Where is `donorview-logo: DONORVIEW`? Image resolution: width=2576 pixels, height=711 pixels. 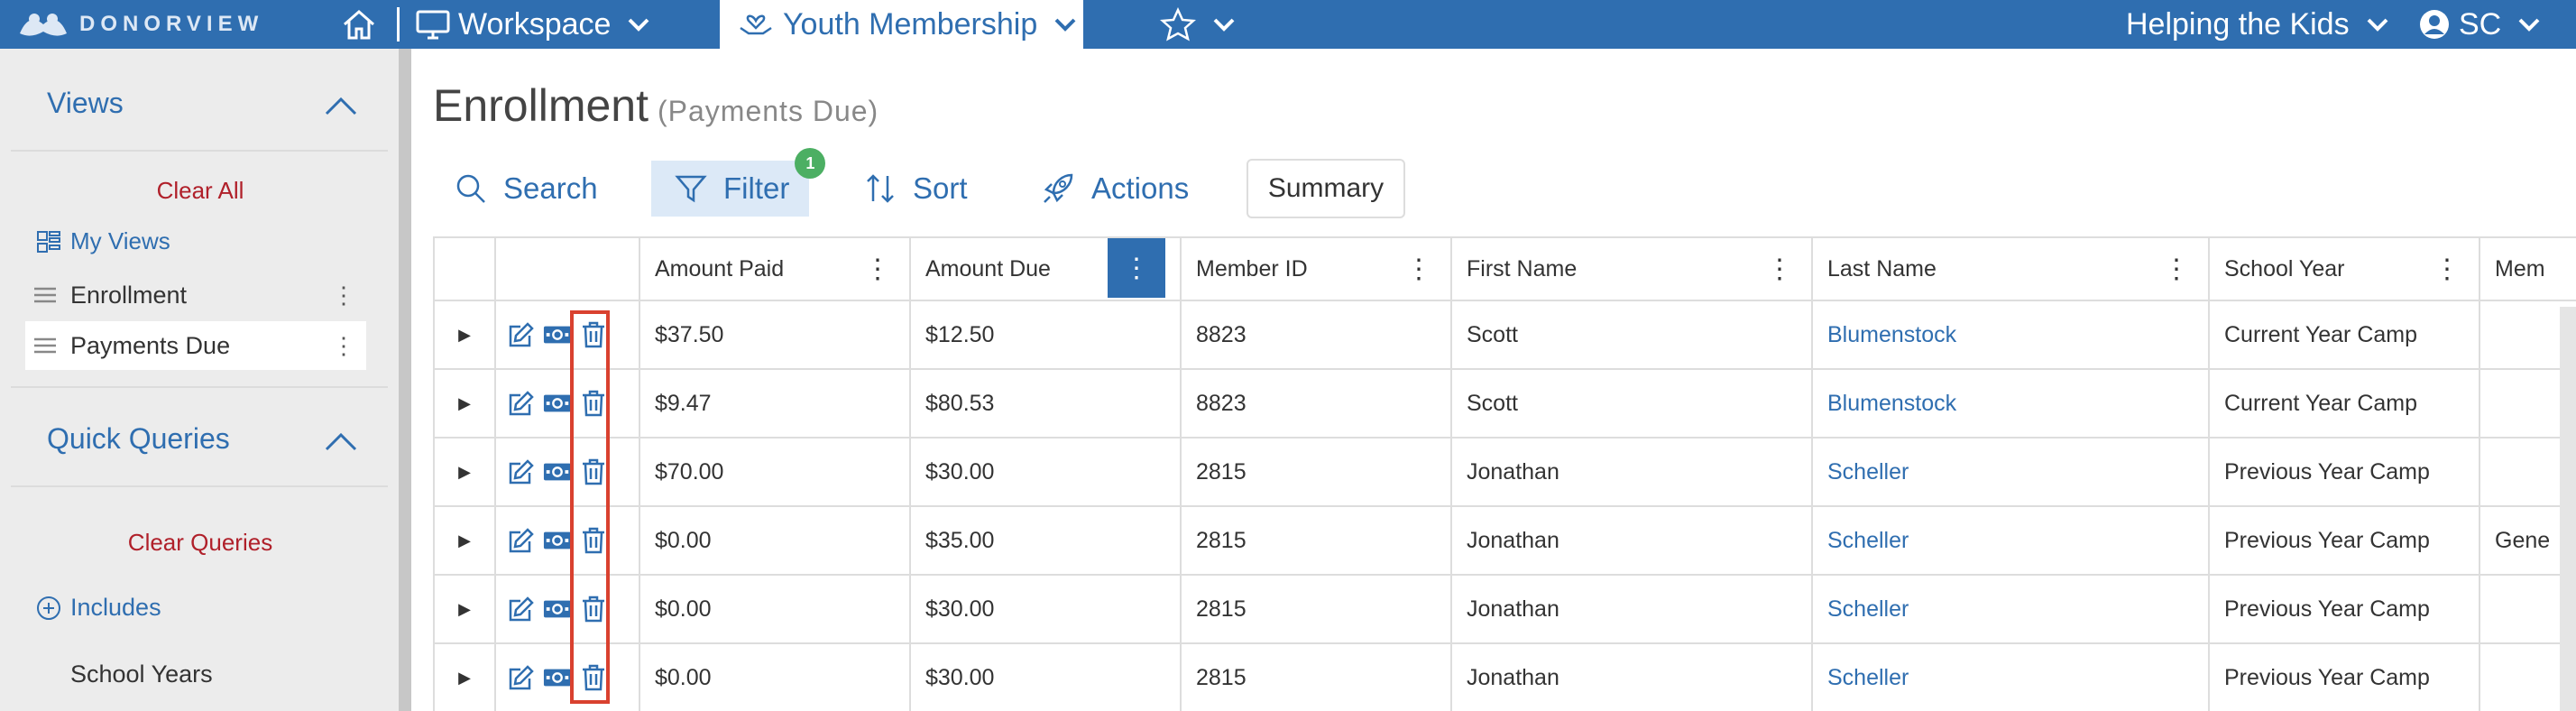
donorview-logo: DONORVIEW is located at coordinates (139, 24).